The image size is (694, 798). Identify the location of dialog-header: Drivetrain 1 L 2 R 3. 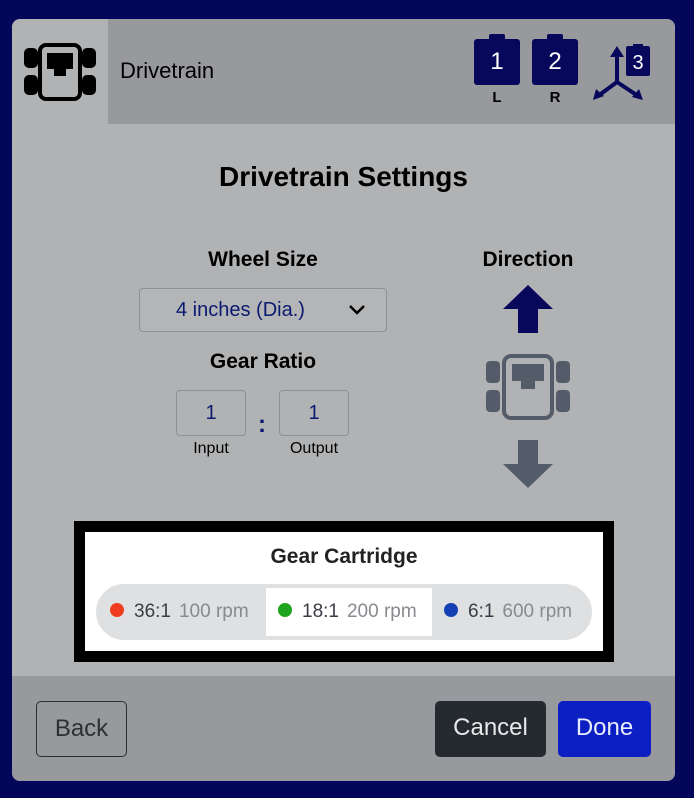
(343, 71).